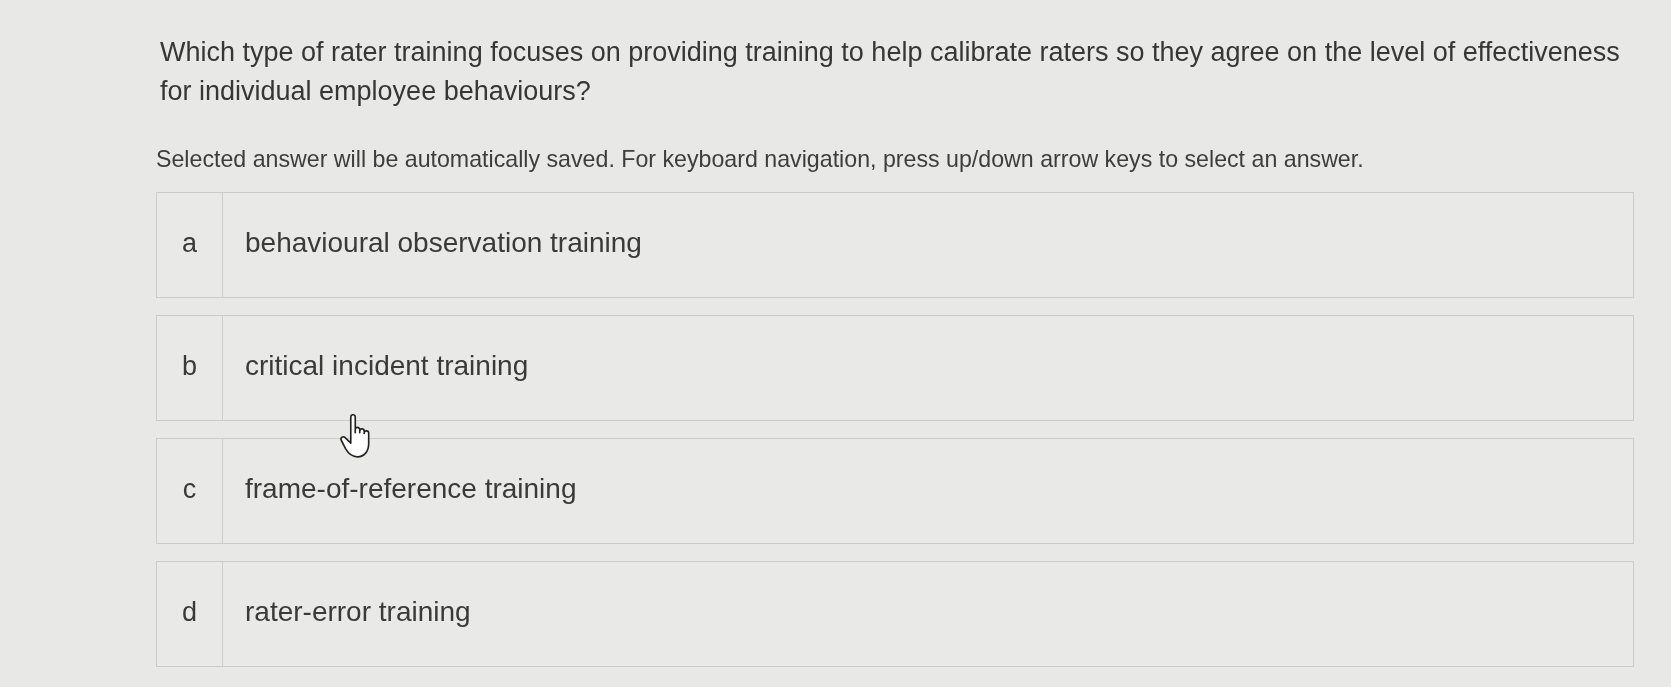 The height and width of the screenshot is (687, 1671). I want to click on question-text: Which type of rater training focuses on providing training to help calibrate raters so they agree on the level of effectiveness for individual employee behaviours?, so click(890, 72).